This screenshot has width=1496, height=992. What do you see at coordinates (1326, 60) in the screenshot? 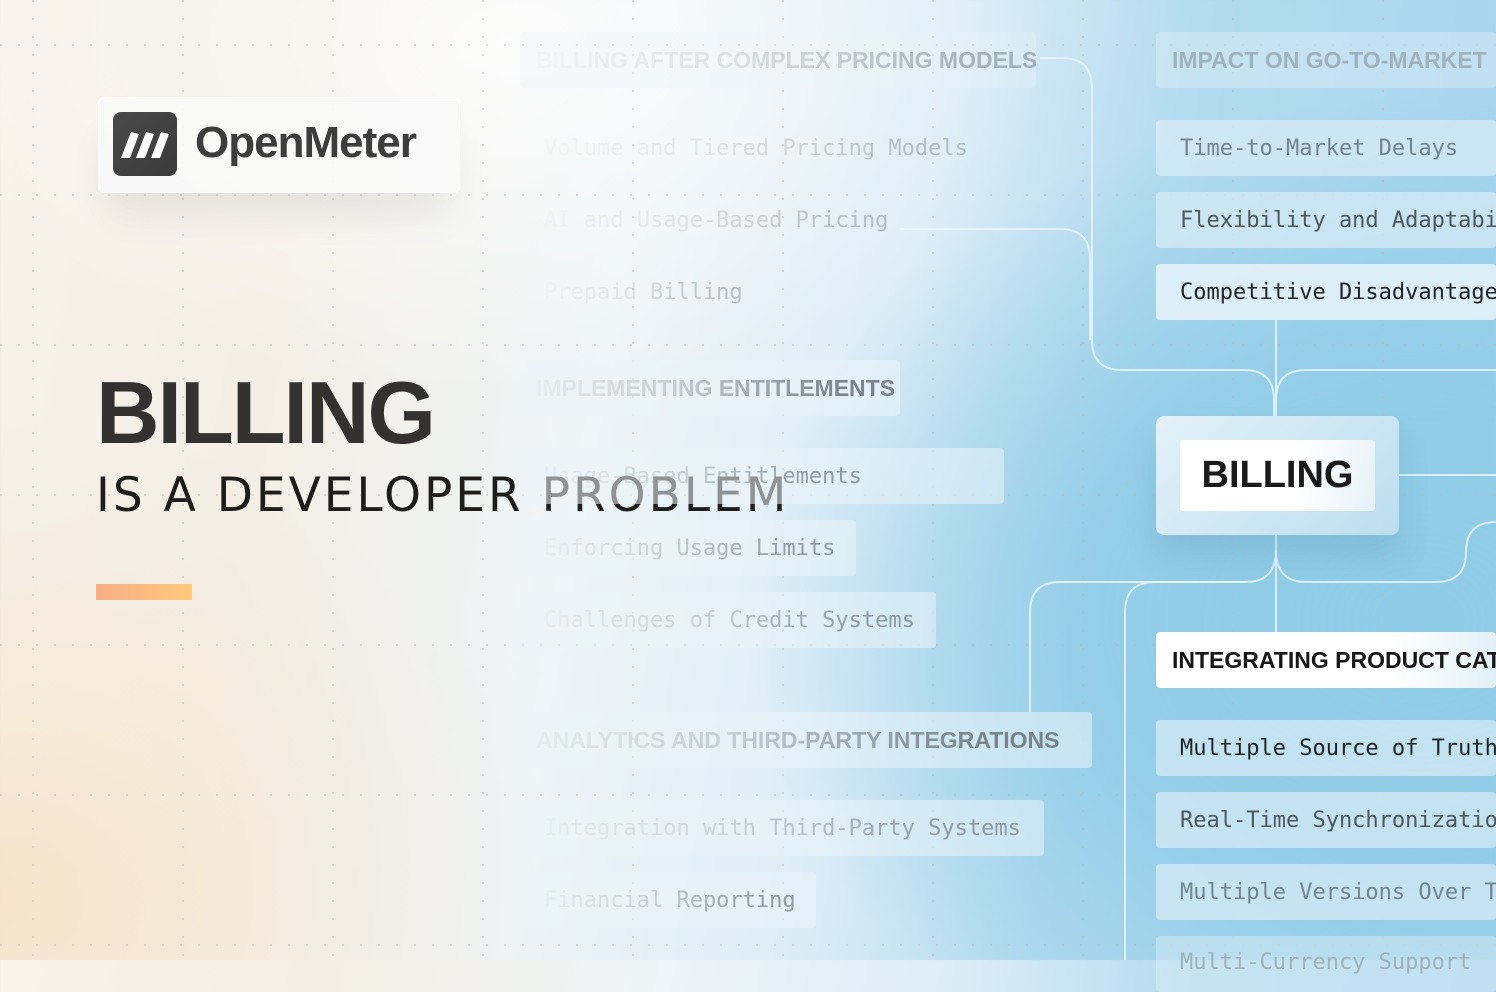
I see `section-heading-go-to-market: IMPACT ON GO-TO-MARKET` at bounding box center [1326, 60].